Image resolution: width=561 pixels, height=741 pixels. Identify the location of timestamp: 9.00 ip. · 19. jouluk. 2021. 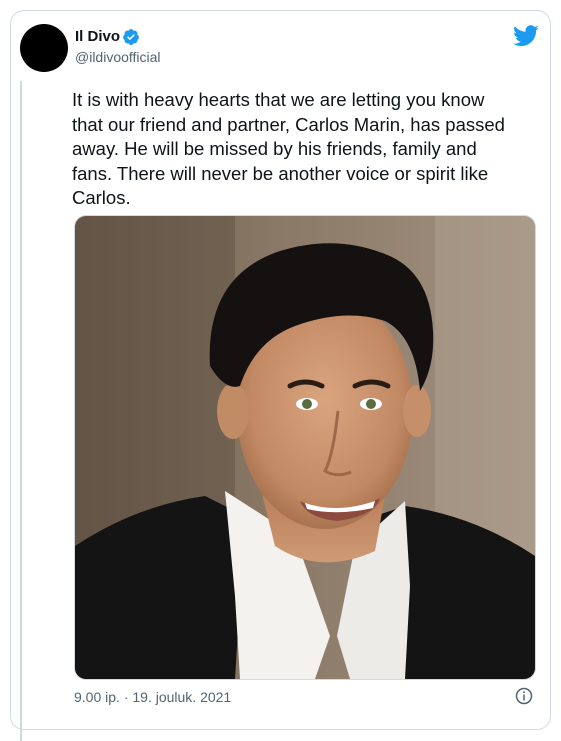
(152, 697).